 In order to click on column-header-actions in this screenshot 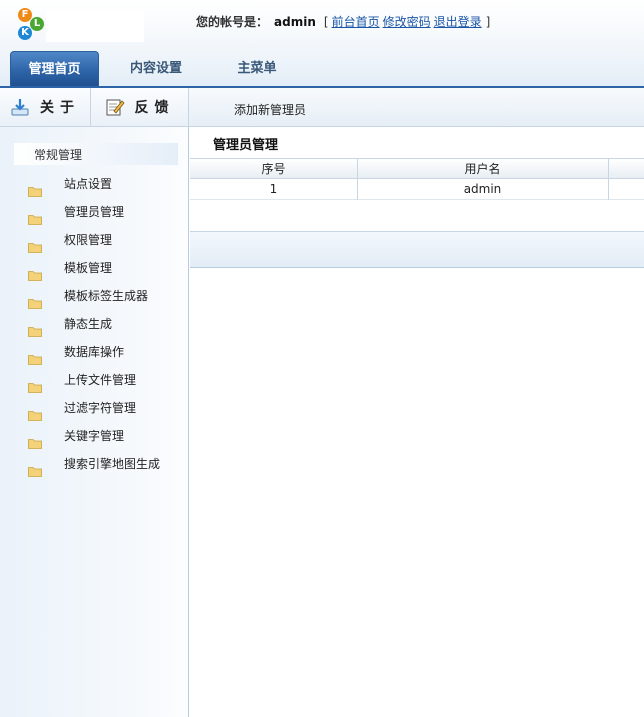, I will do `click(626, 169)`.